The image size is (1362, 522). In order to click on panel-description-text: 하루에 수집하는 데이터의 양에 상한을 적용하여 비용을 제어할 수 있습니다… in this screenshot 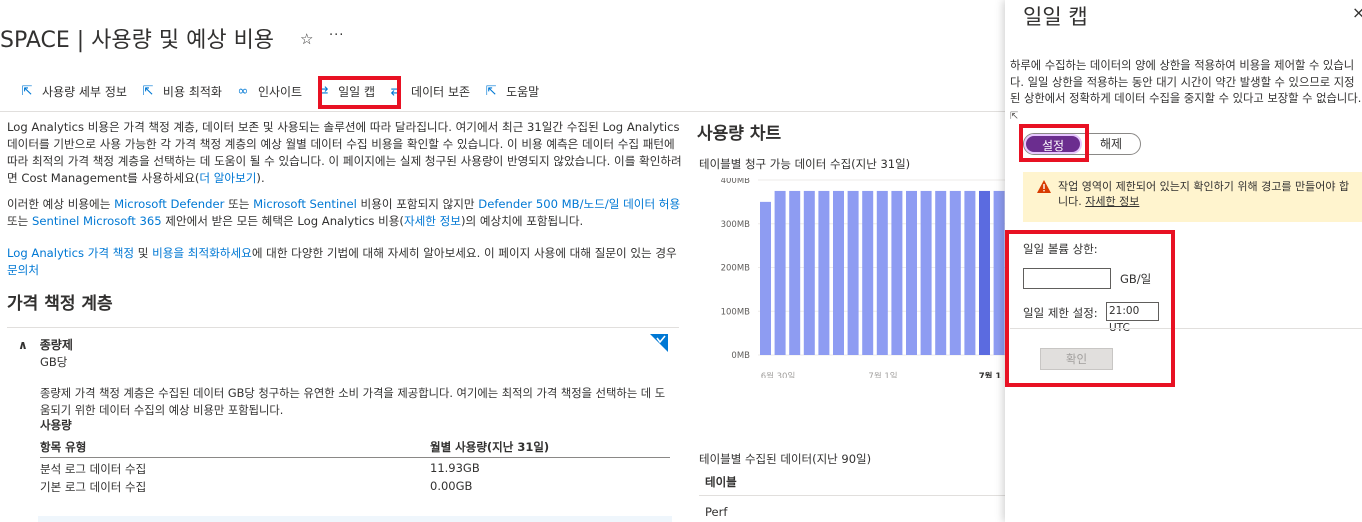, I will do `click(1186, 82)`.